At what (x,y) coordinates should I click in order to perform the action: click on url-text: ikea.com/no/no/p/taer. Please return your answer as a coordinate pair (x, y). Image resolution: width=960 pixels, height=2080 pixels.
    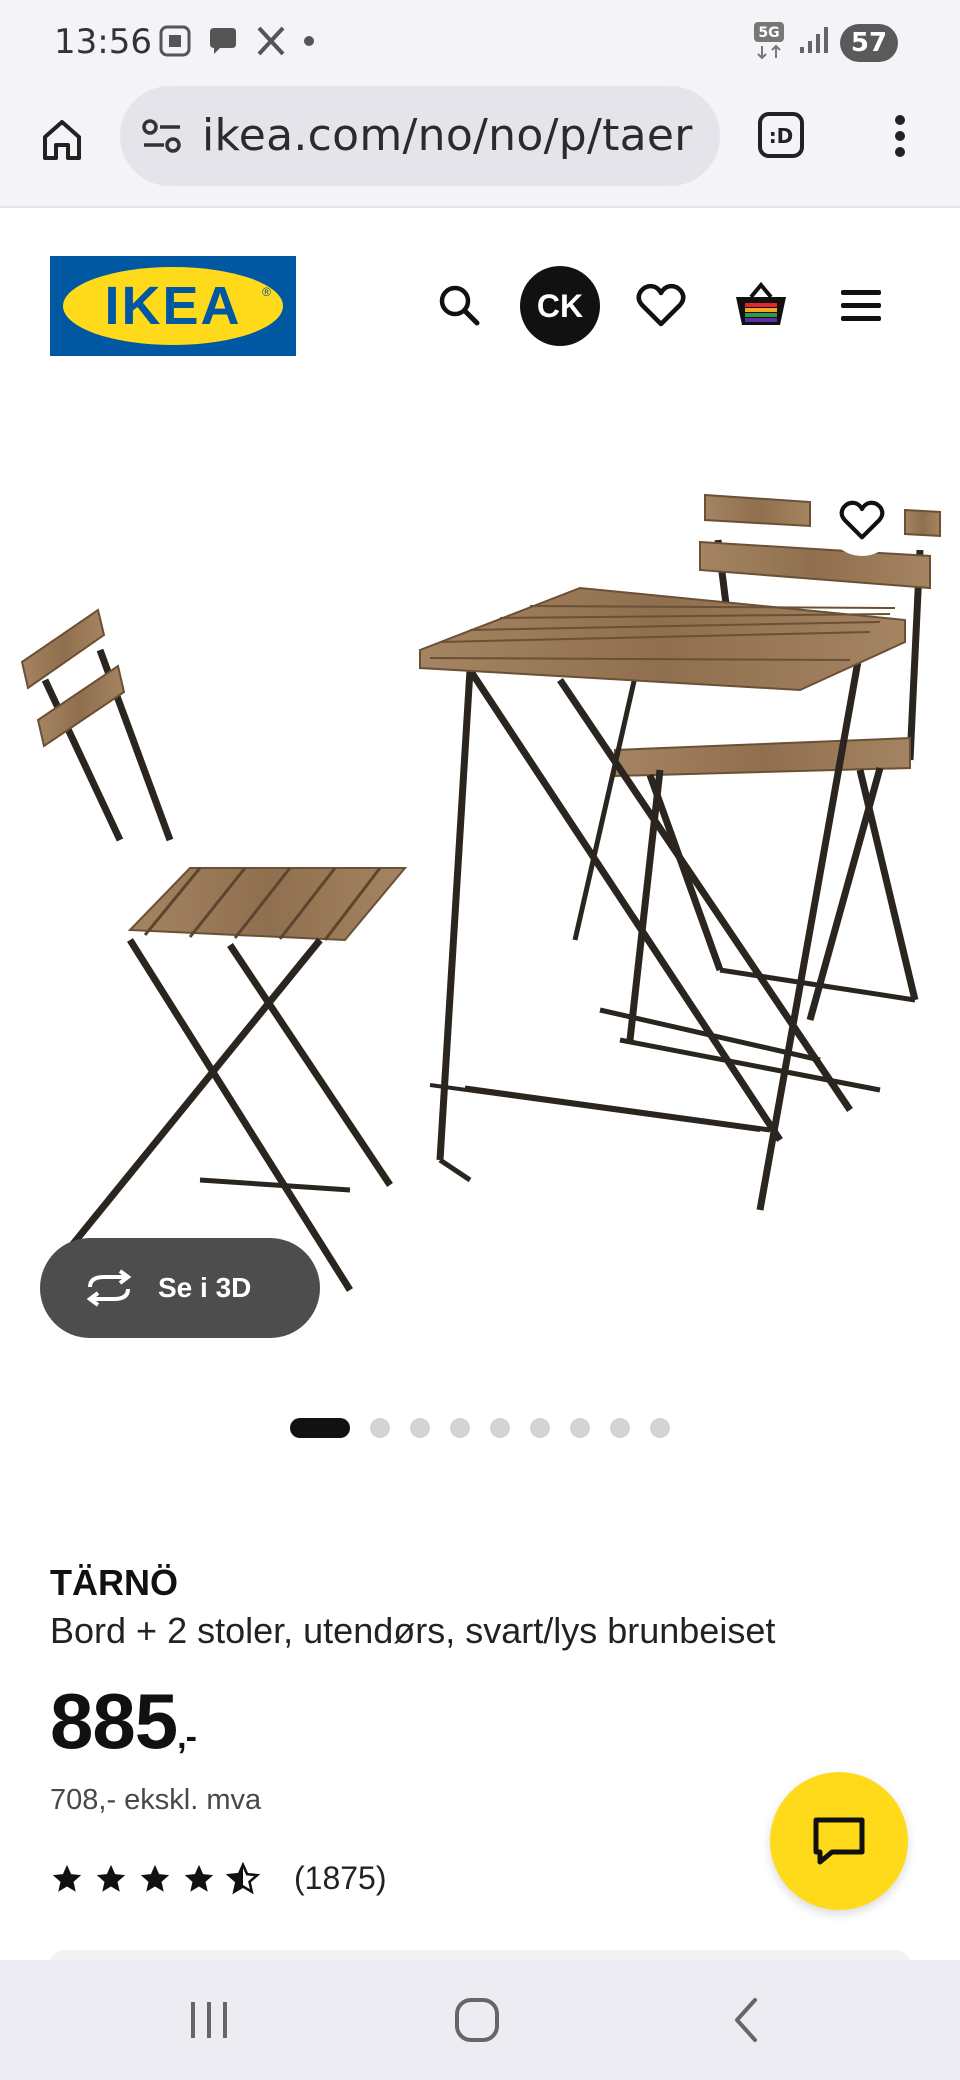
    Looking at the image, I should click on (447, 135).